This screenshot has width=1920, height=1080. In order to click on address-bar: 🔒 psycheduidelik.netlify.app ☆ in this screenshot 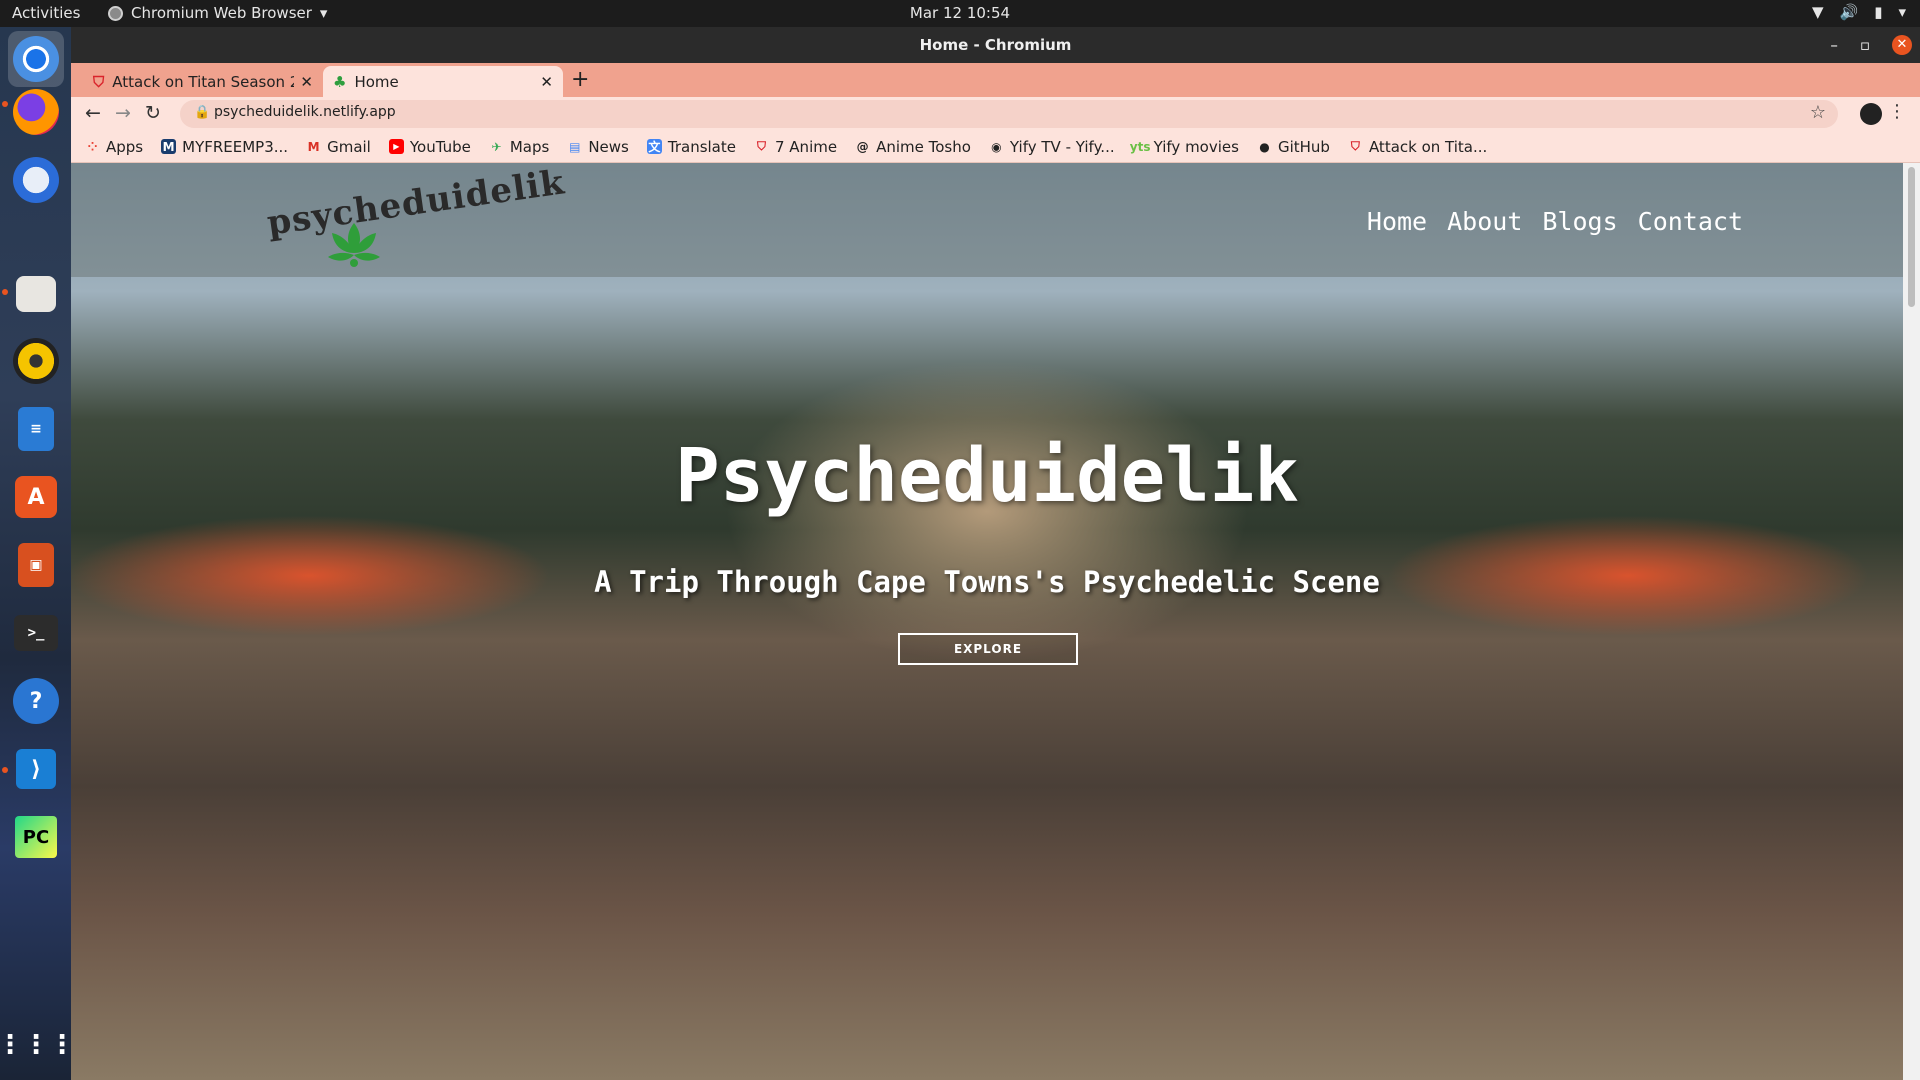, I will do `click(1009, 114)`.